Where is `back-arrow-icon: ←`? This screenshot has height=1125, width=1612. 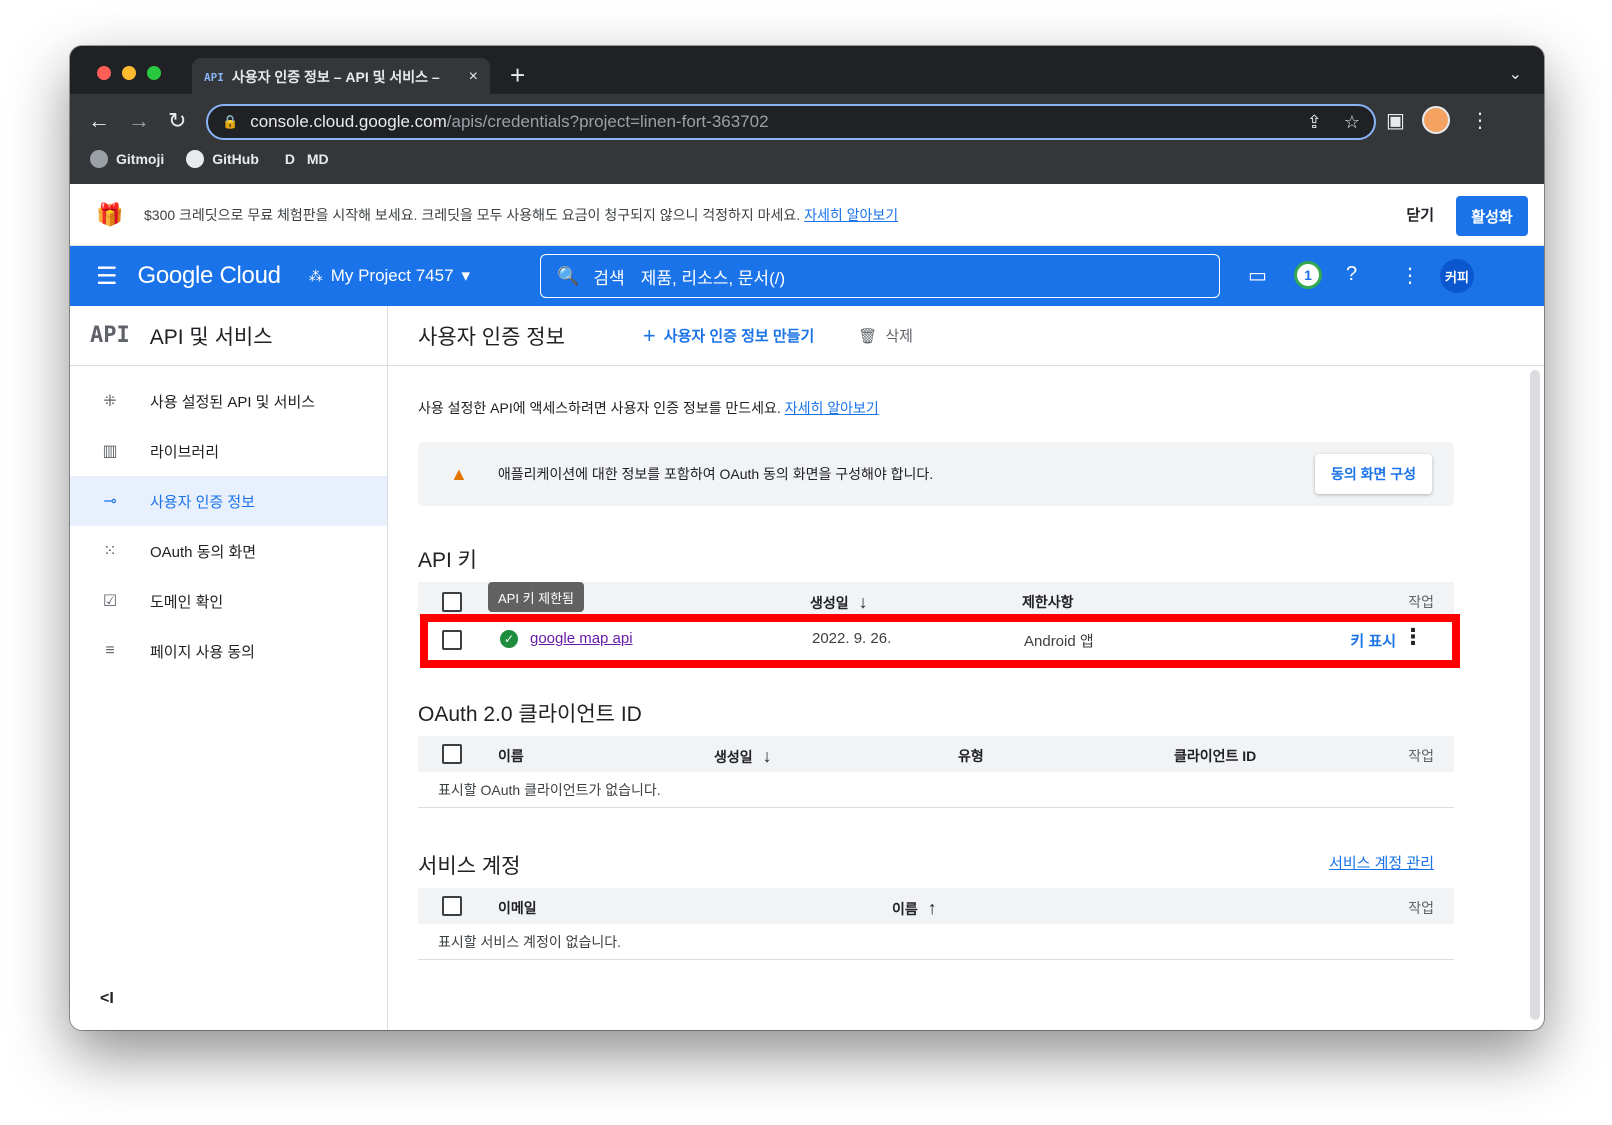
back-arrow-icon: ← is located at coordinates (99, 121).